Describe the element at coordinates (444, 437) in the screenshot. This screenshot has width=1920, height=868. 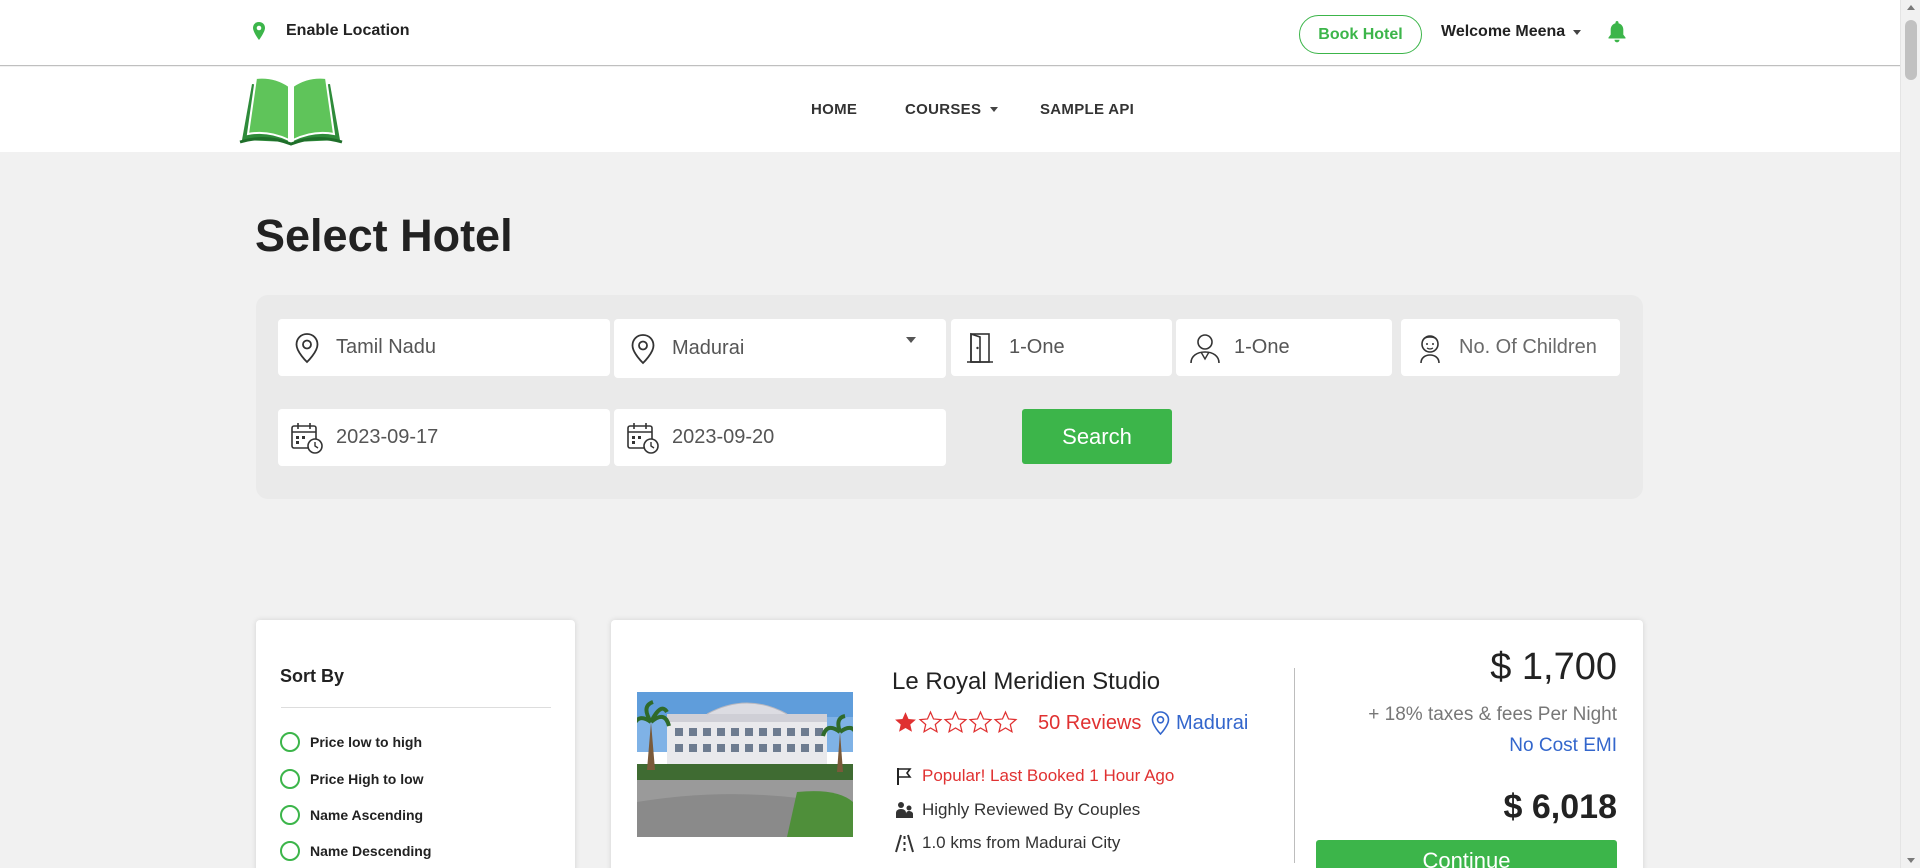
I see `checkin-date-field: 2023-09-17` at that location.